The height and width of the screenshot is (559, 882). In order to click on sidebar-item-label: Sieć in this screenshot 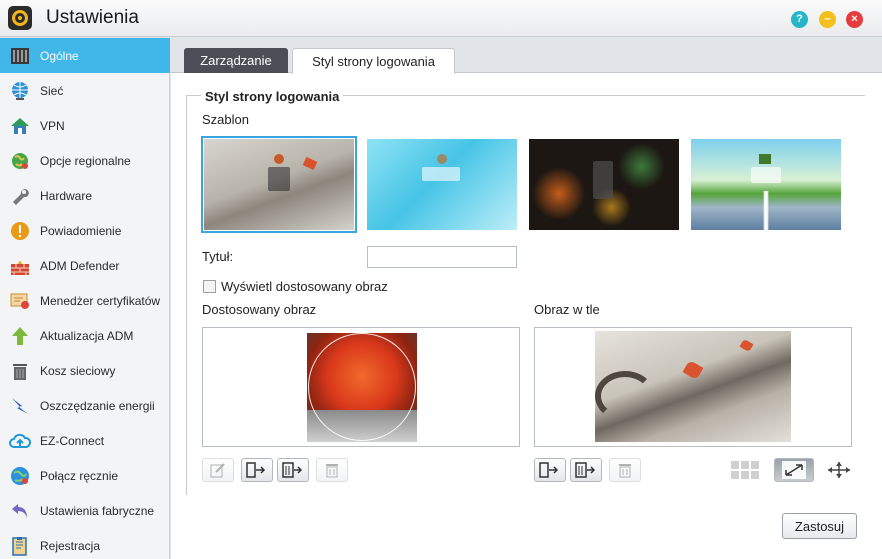, I will do `click(52, 90)`.